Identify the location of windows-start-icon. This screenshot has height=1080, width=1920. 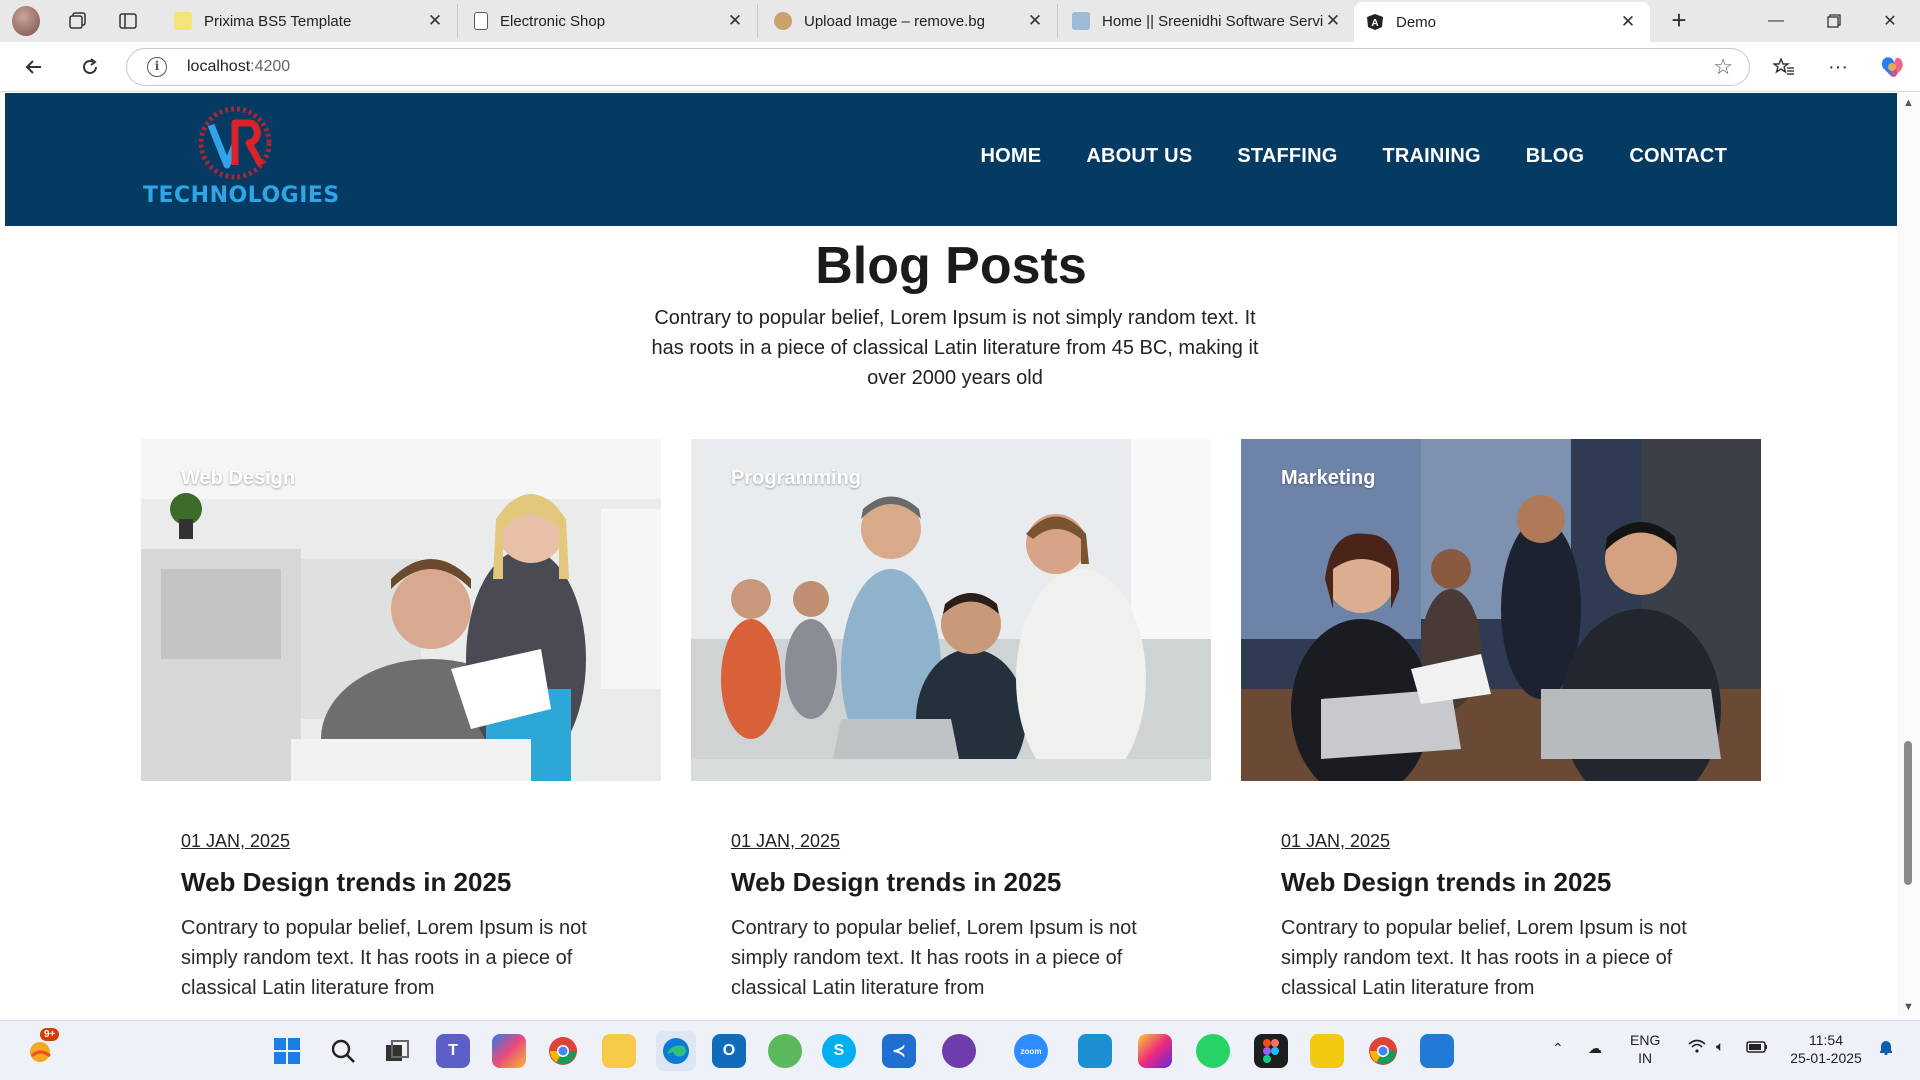
(287, 1051).